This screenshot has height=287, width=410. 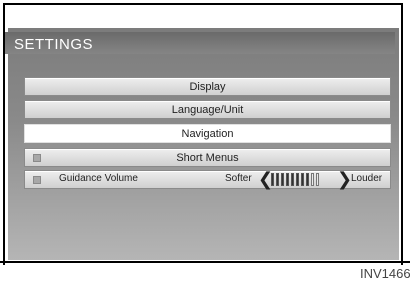 I want to click on menu-item-label: Short Menus, so click(x=207, y=157).